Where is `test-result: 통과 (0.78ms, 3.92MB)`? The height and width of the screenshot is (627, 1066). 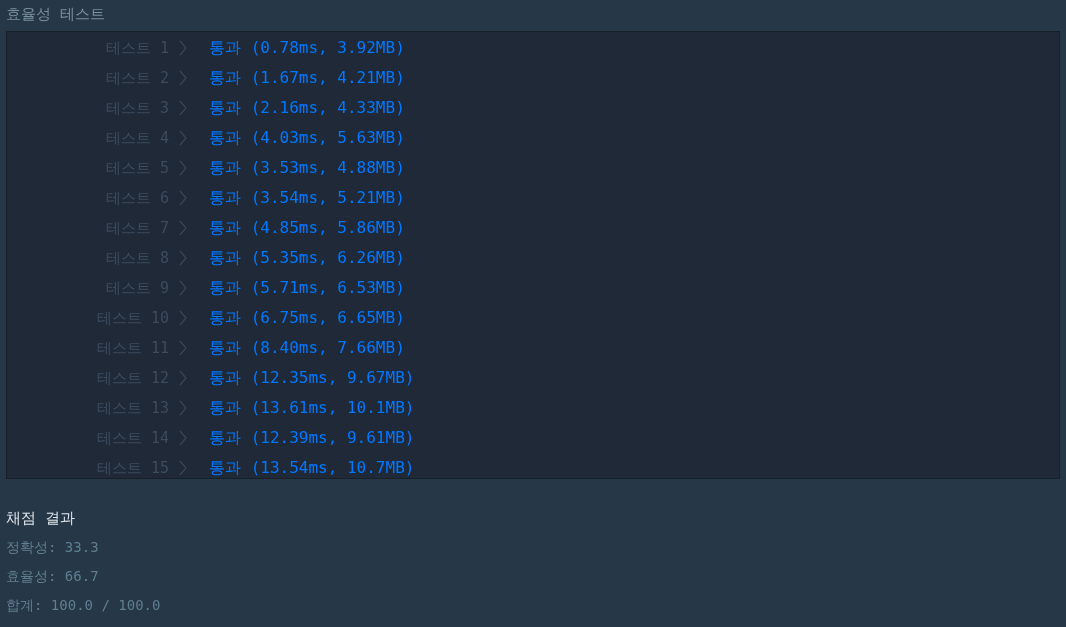 test-result: 통과 (0.78ms, 3.92MB) is located at coordinates (307, 48).